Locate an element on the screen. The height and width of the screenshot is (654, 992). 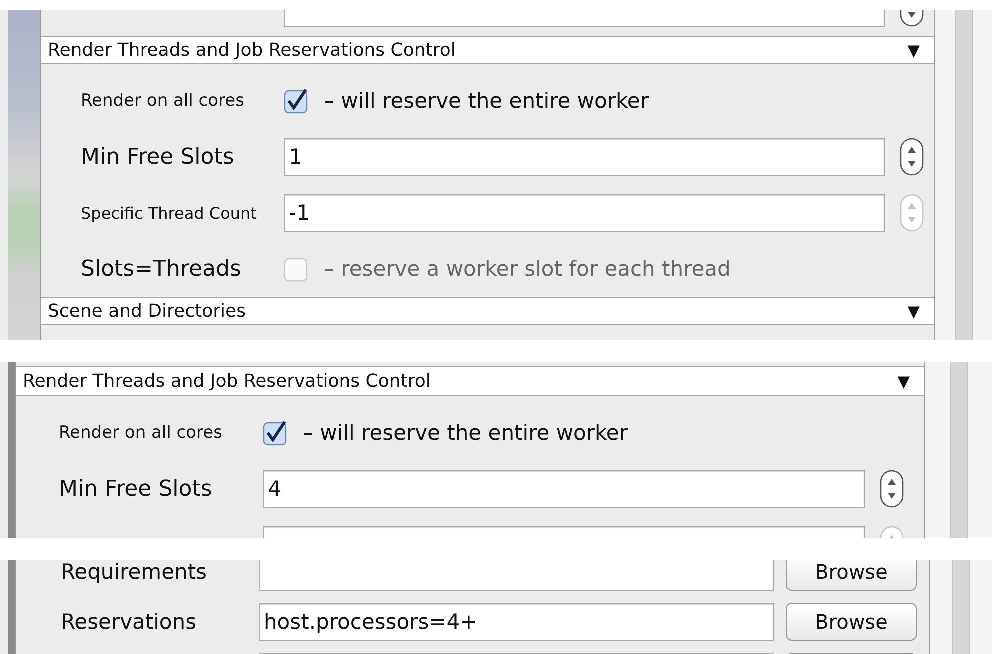
text-field is located at coordinates (516, 575).